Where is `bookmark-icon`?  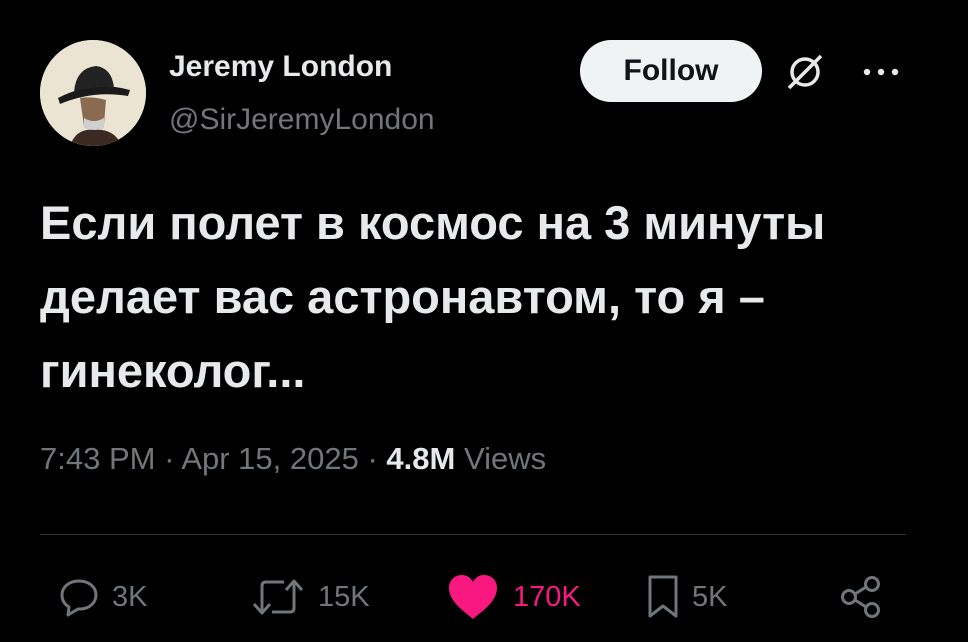
bookmark-icon is located at coordinates (663, 596).